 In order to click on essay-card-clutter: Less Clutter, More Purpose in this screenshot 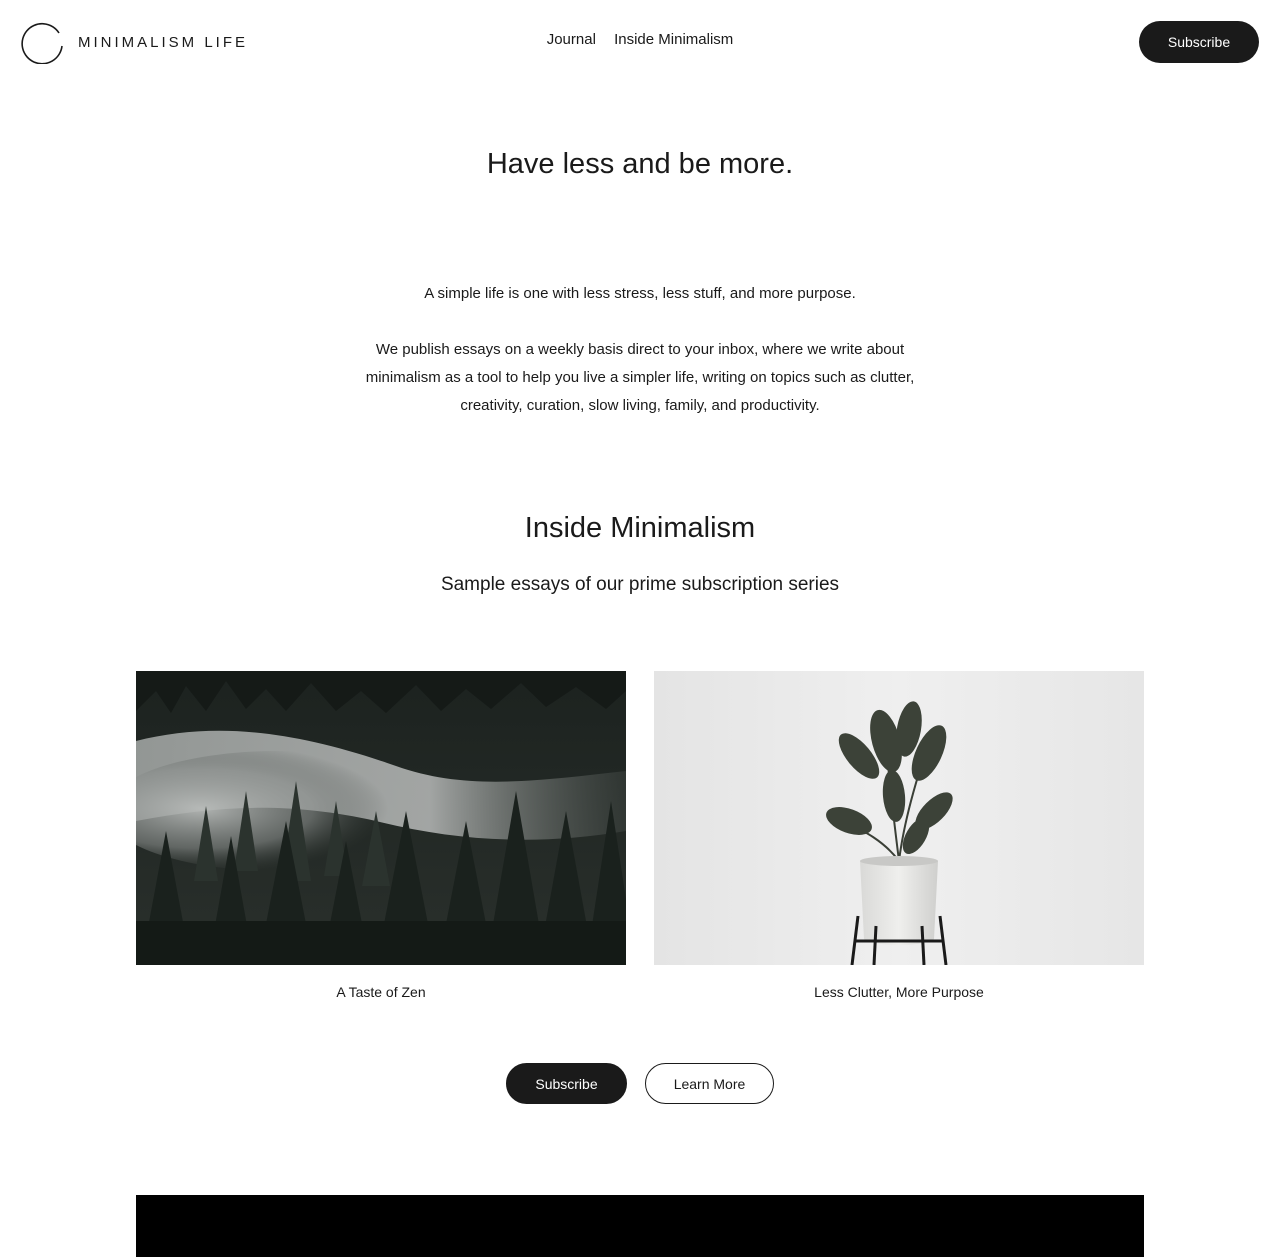, I will do `click(899, 835)`.